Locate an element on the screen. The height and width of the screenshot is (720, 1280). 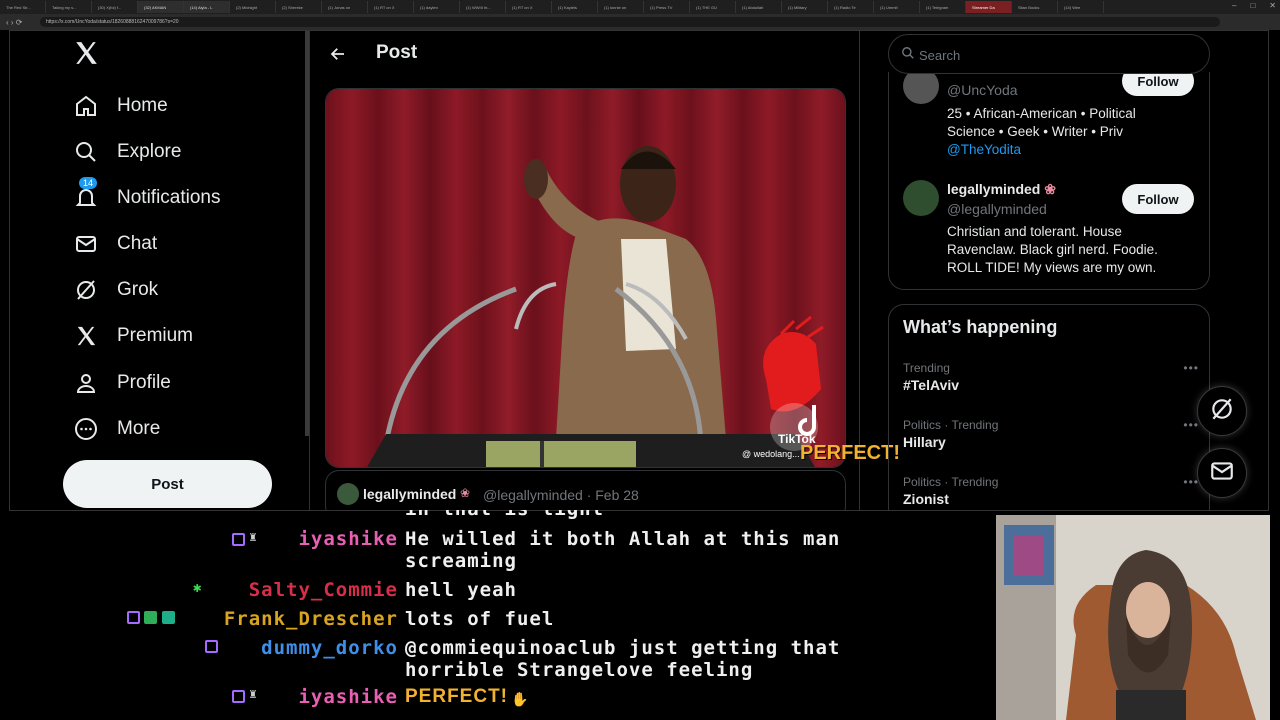
trend-item: Politics · Trending Hillary ••• is located at coordinates (1051, 438).